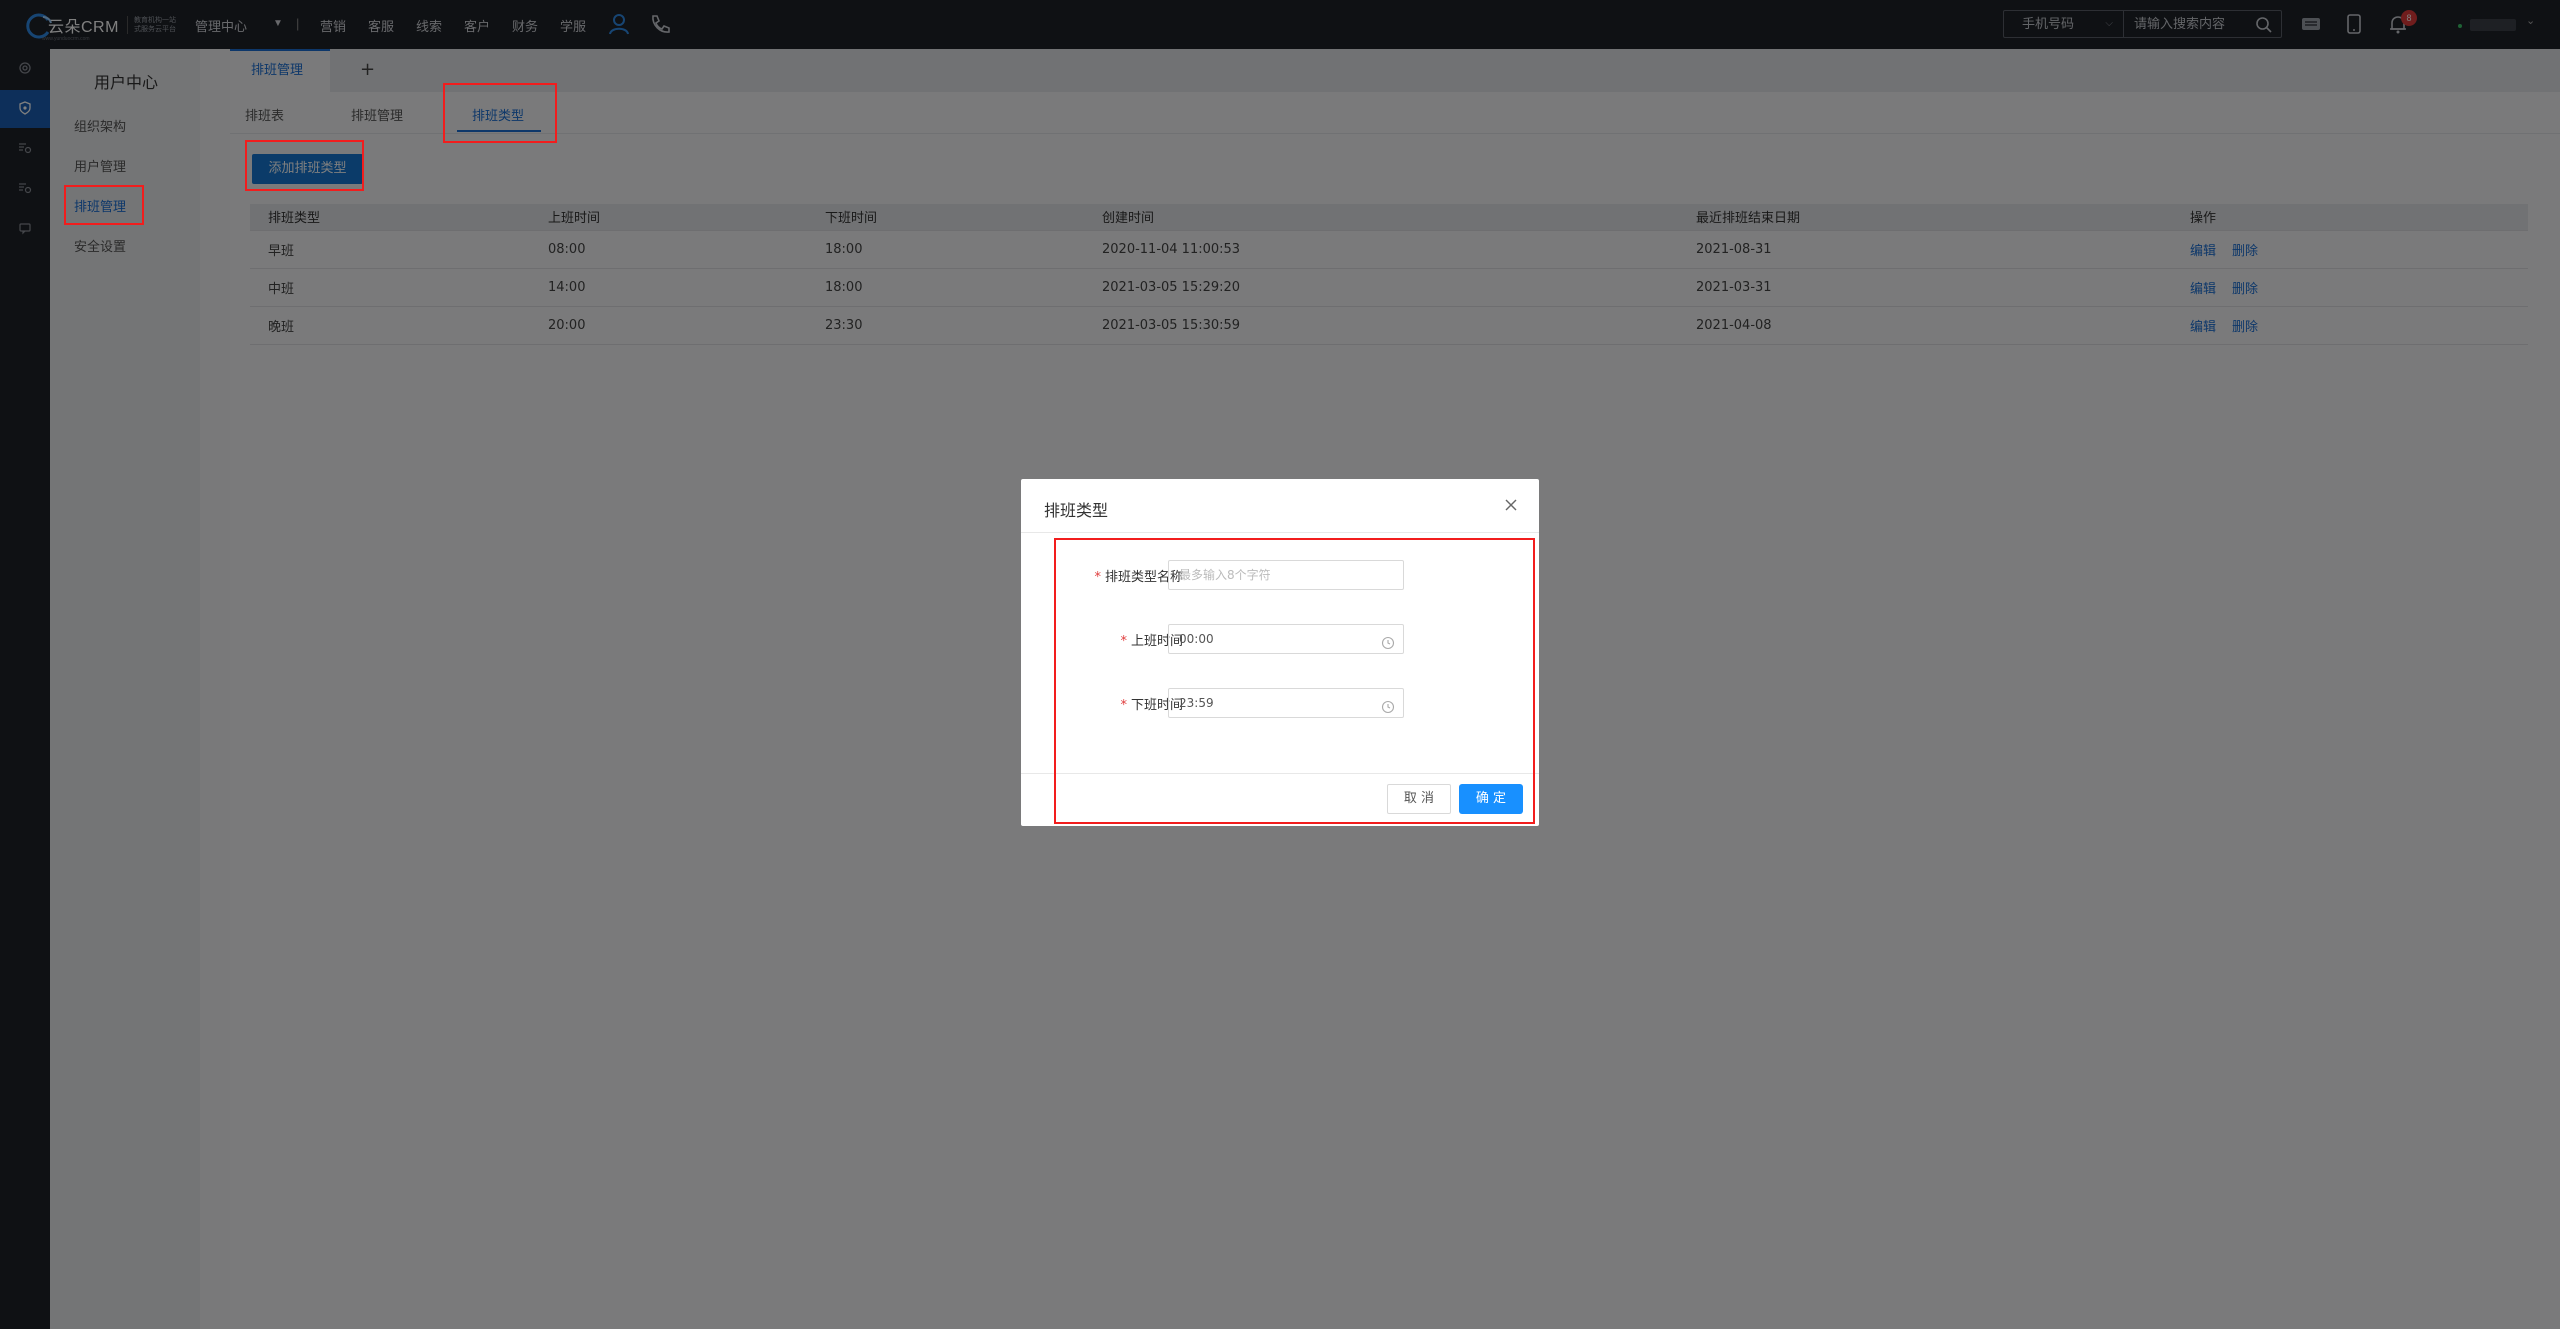 This screenshot has height=1329, width=2560. I want to click on close-icon, so click(1511, 505).